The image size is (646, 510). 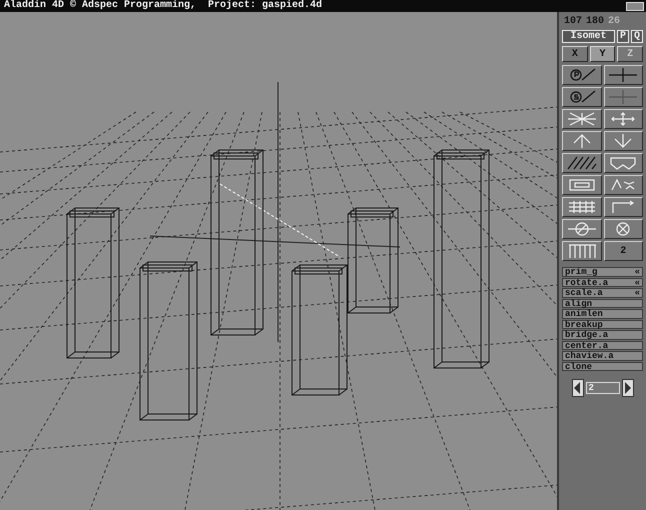 What do you see at coordinates (603, 388) in the screenshot?
I see `counter-field: 2` at bounding box center [603, 388].